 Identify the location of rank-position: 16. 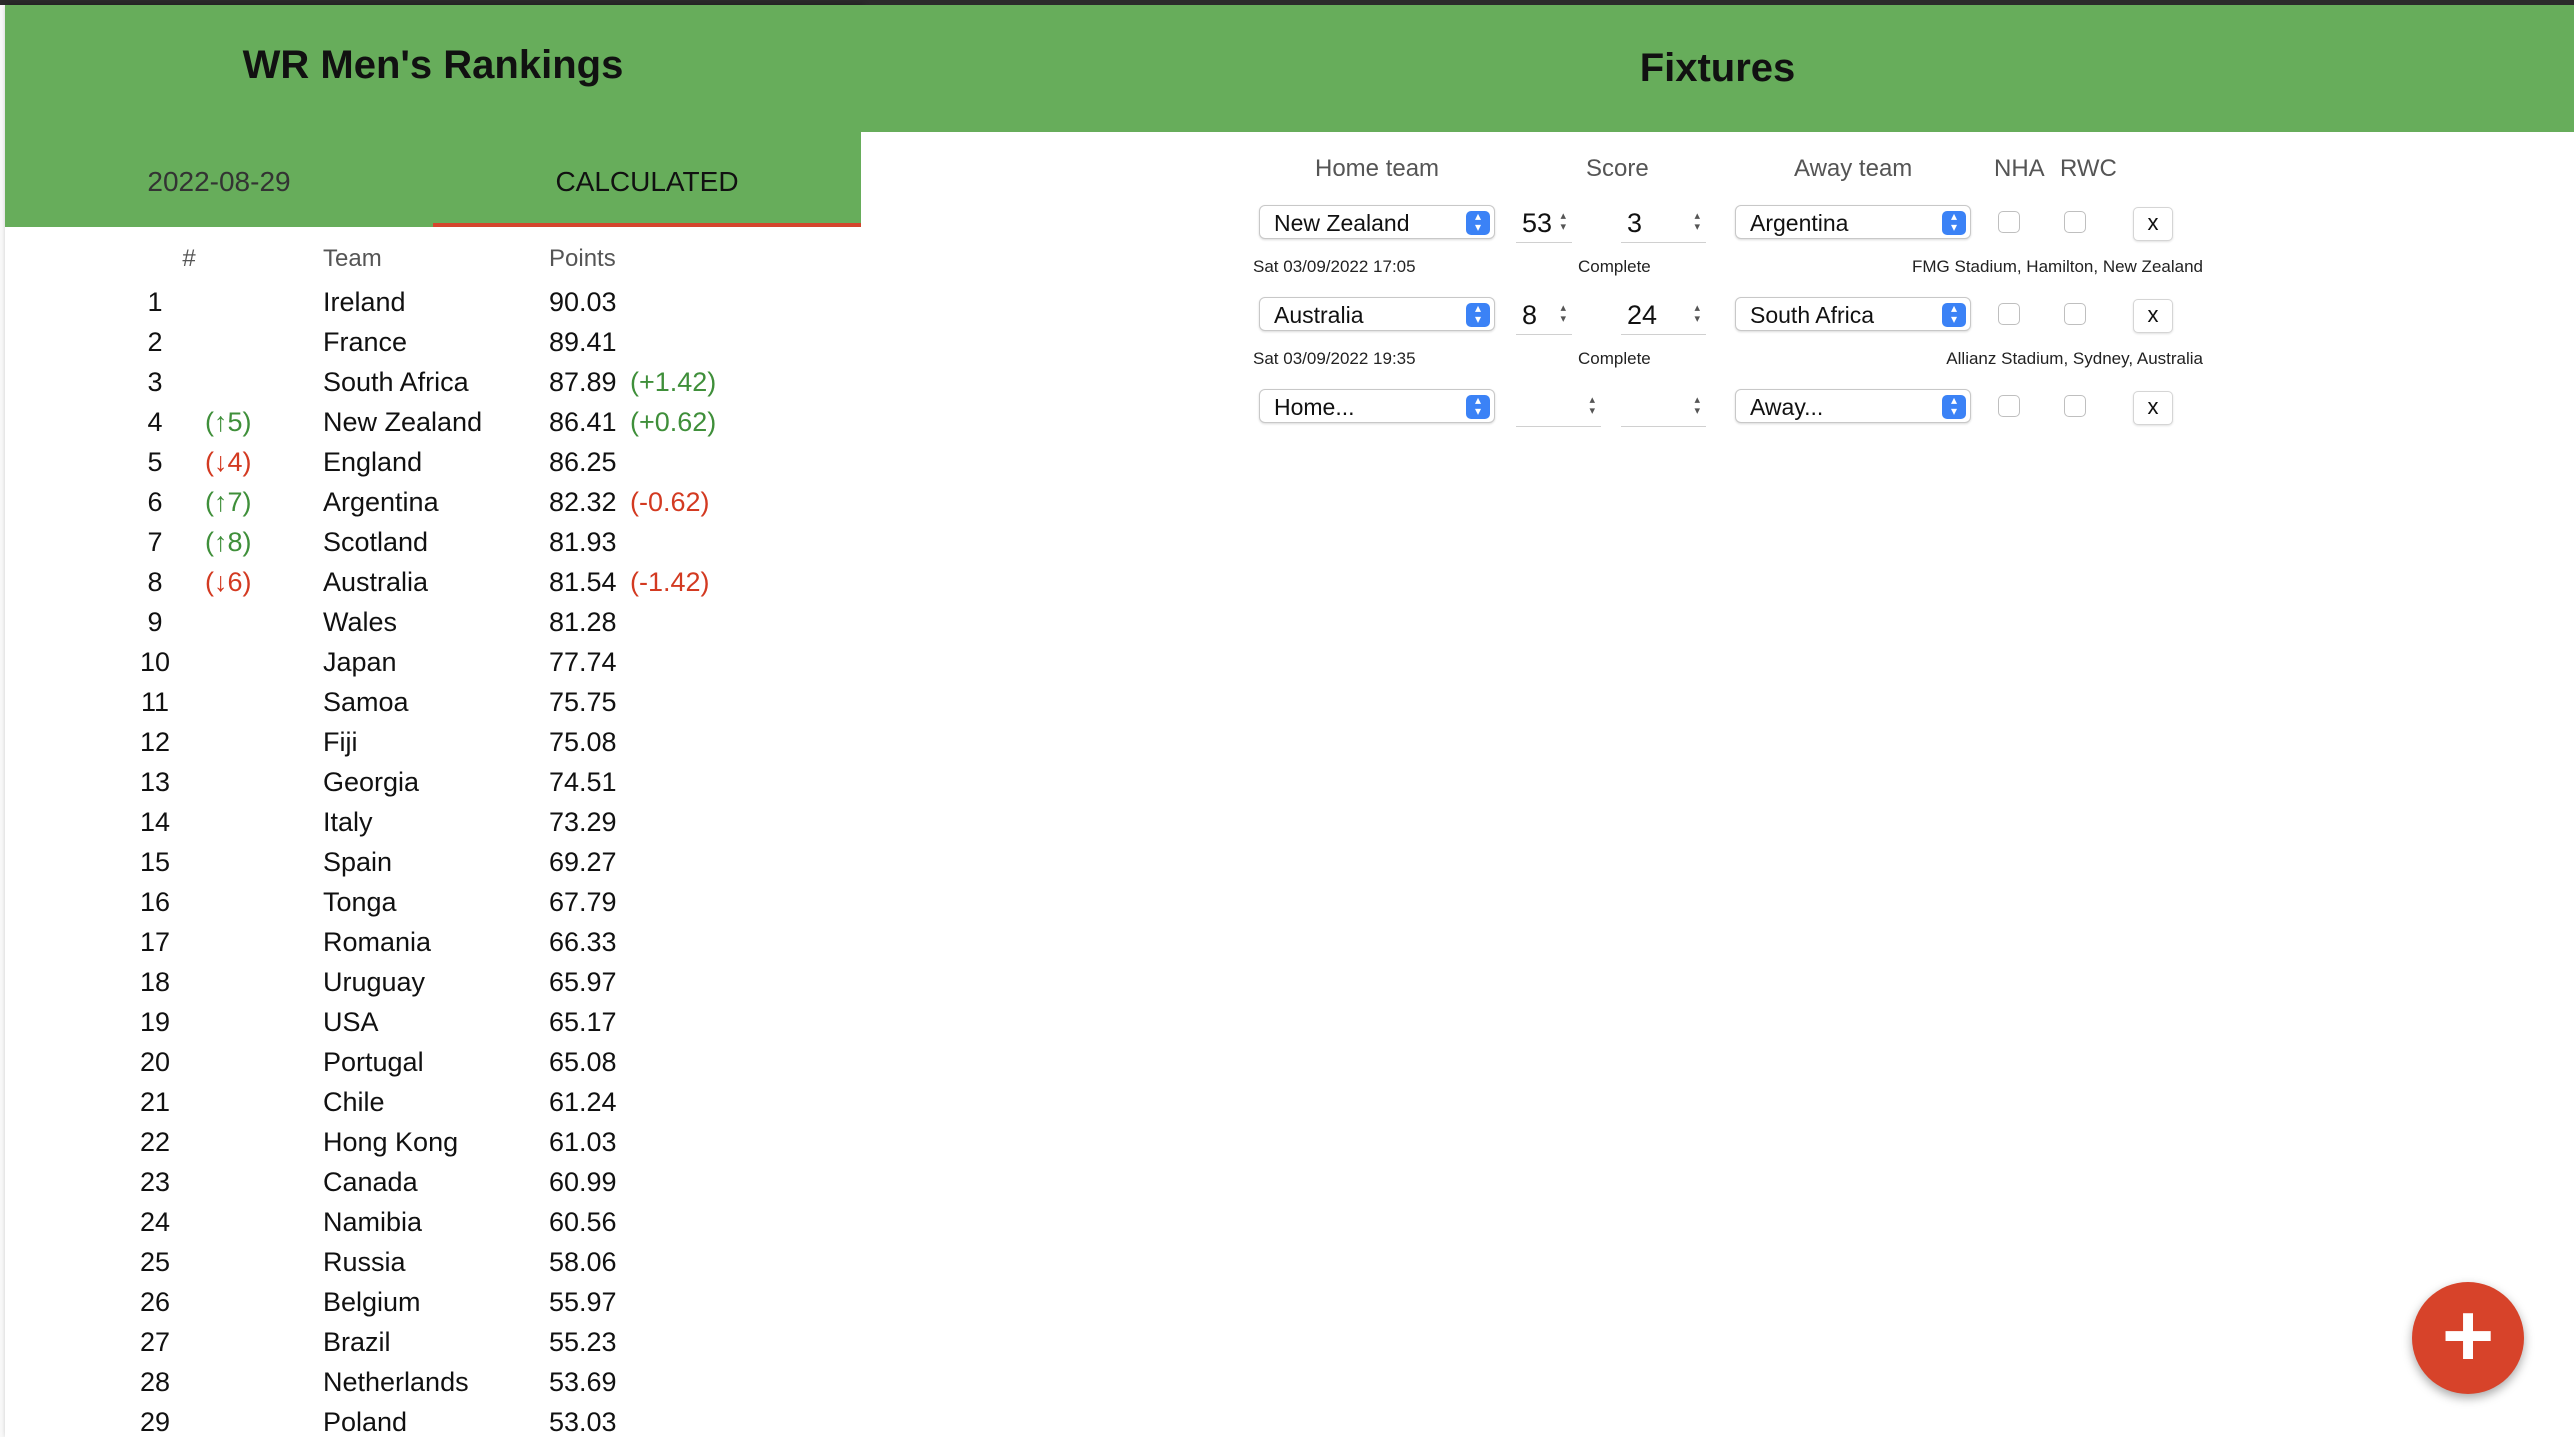
(155, 902).